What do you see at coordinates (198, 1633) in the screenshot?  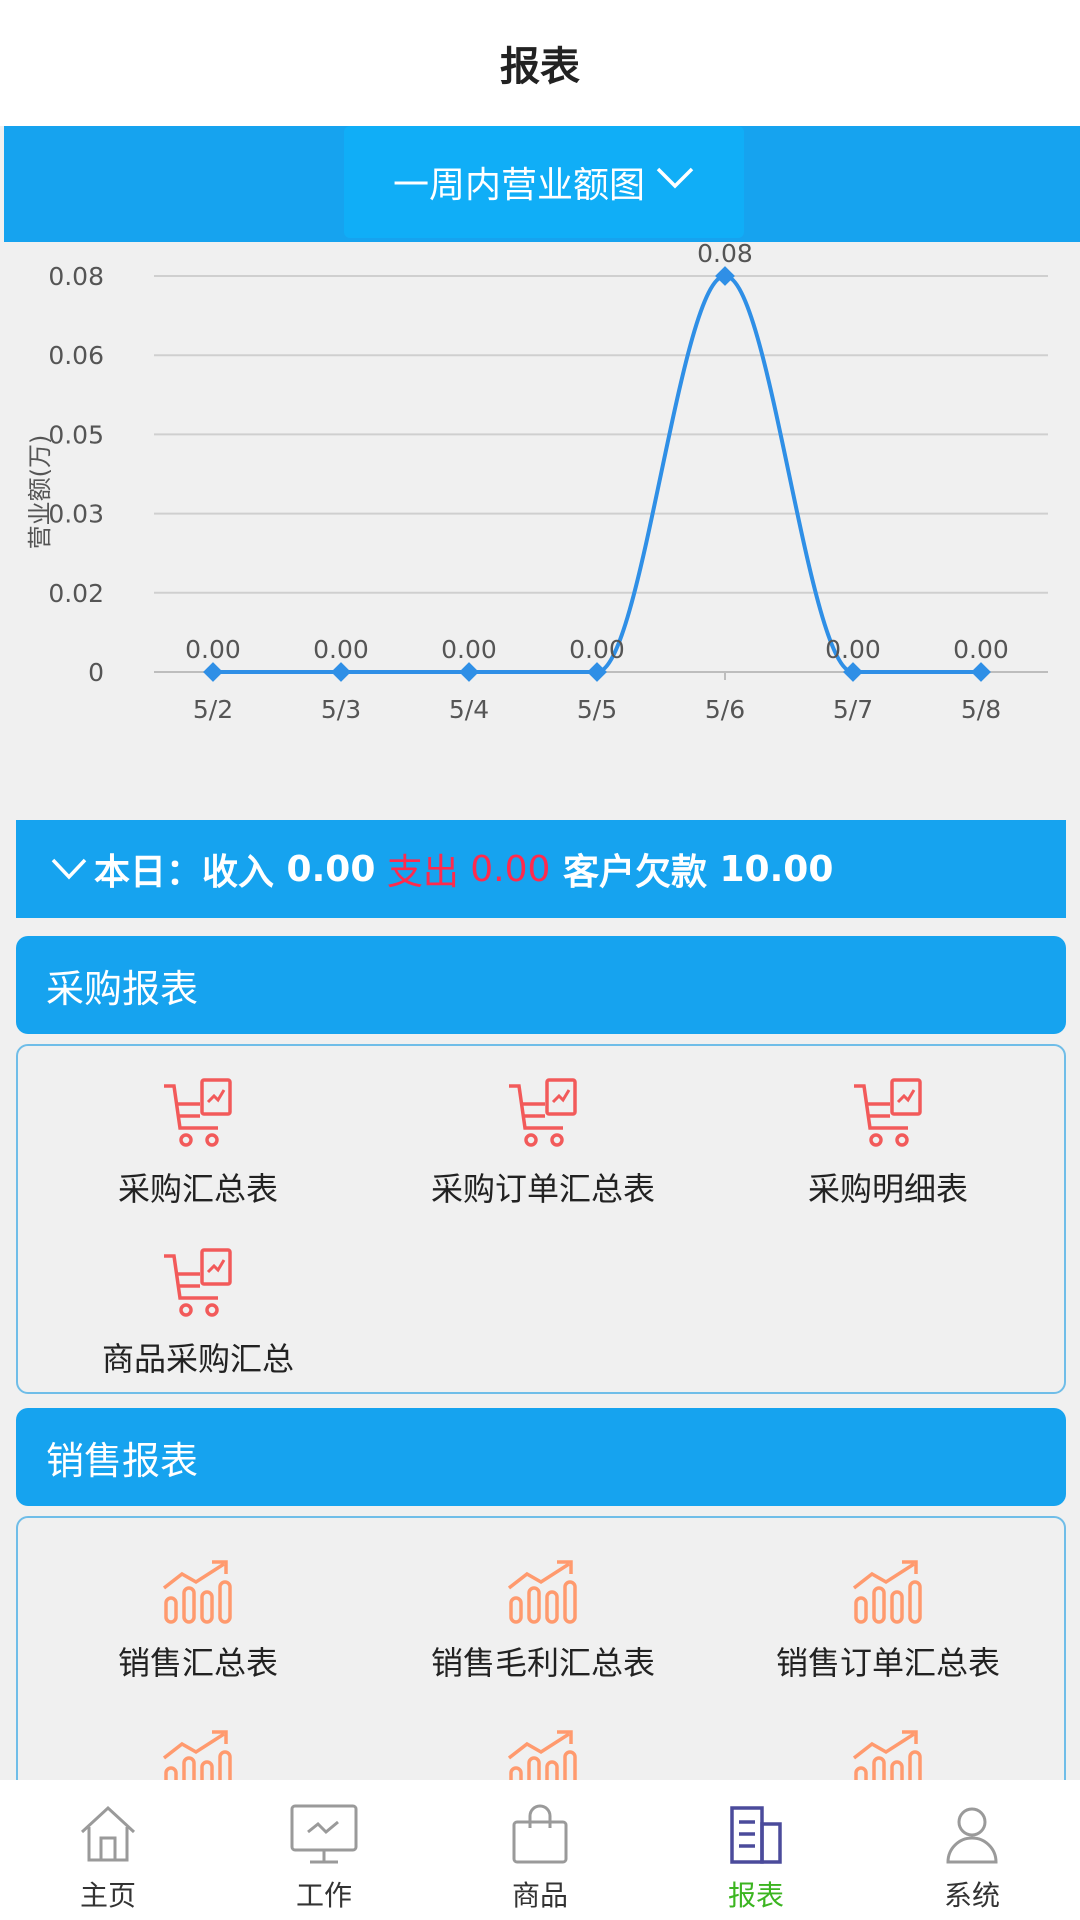 I see `report-item-sales-summary: 销售汇总表` at bounding box center [198, 1633].